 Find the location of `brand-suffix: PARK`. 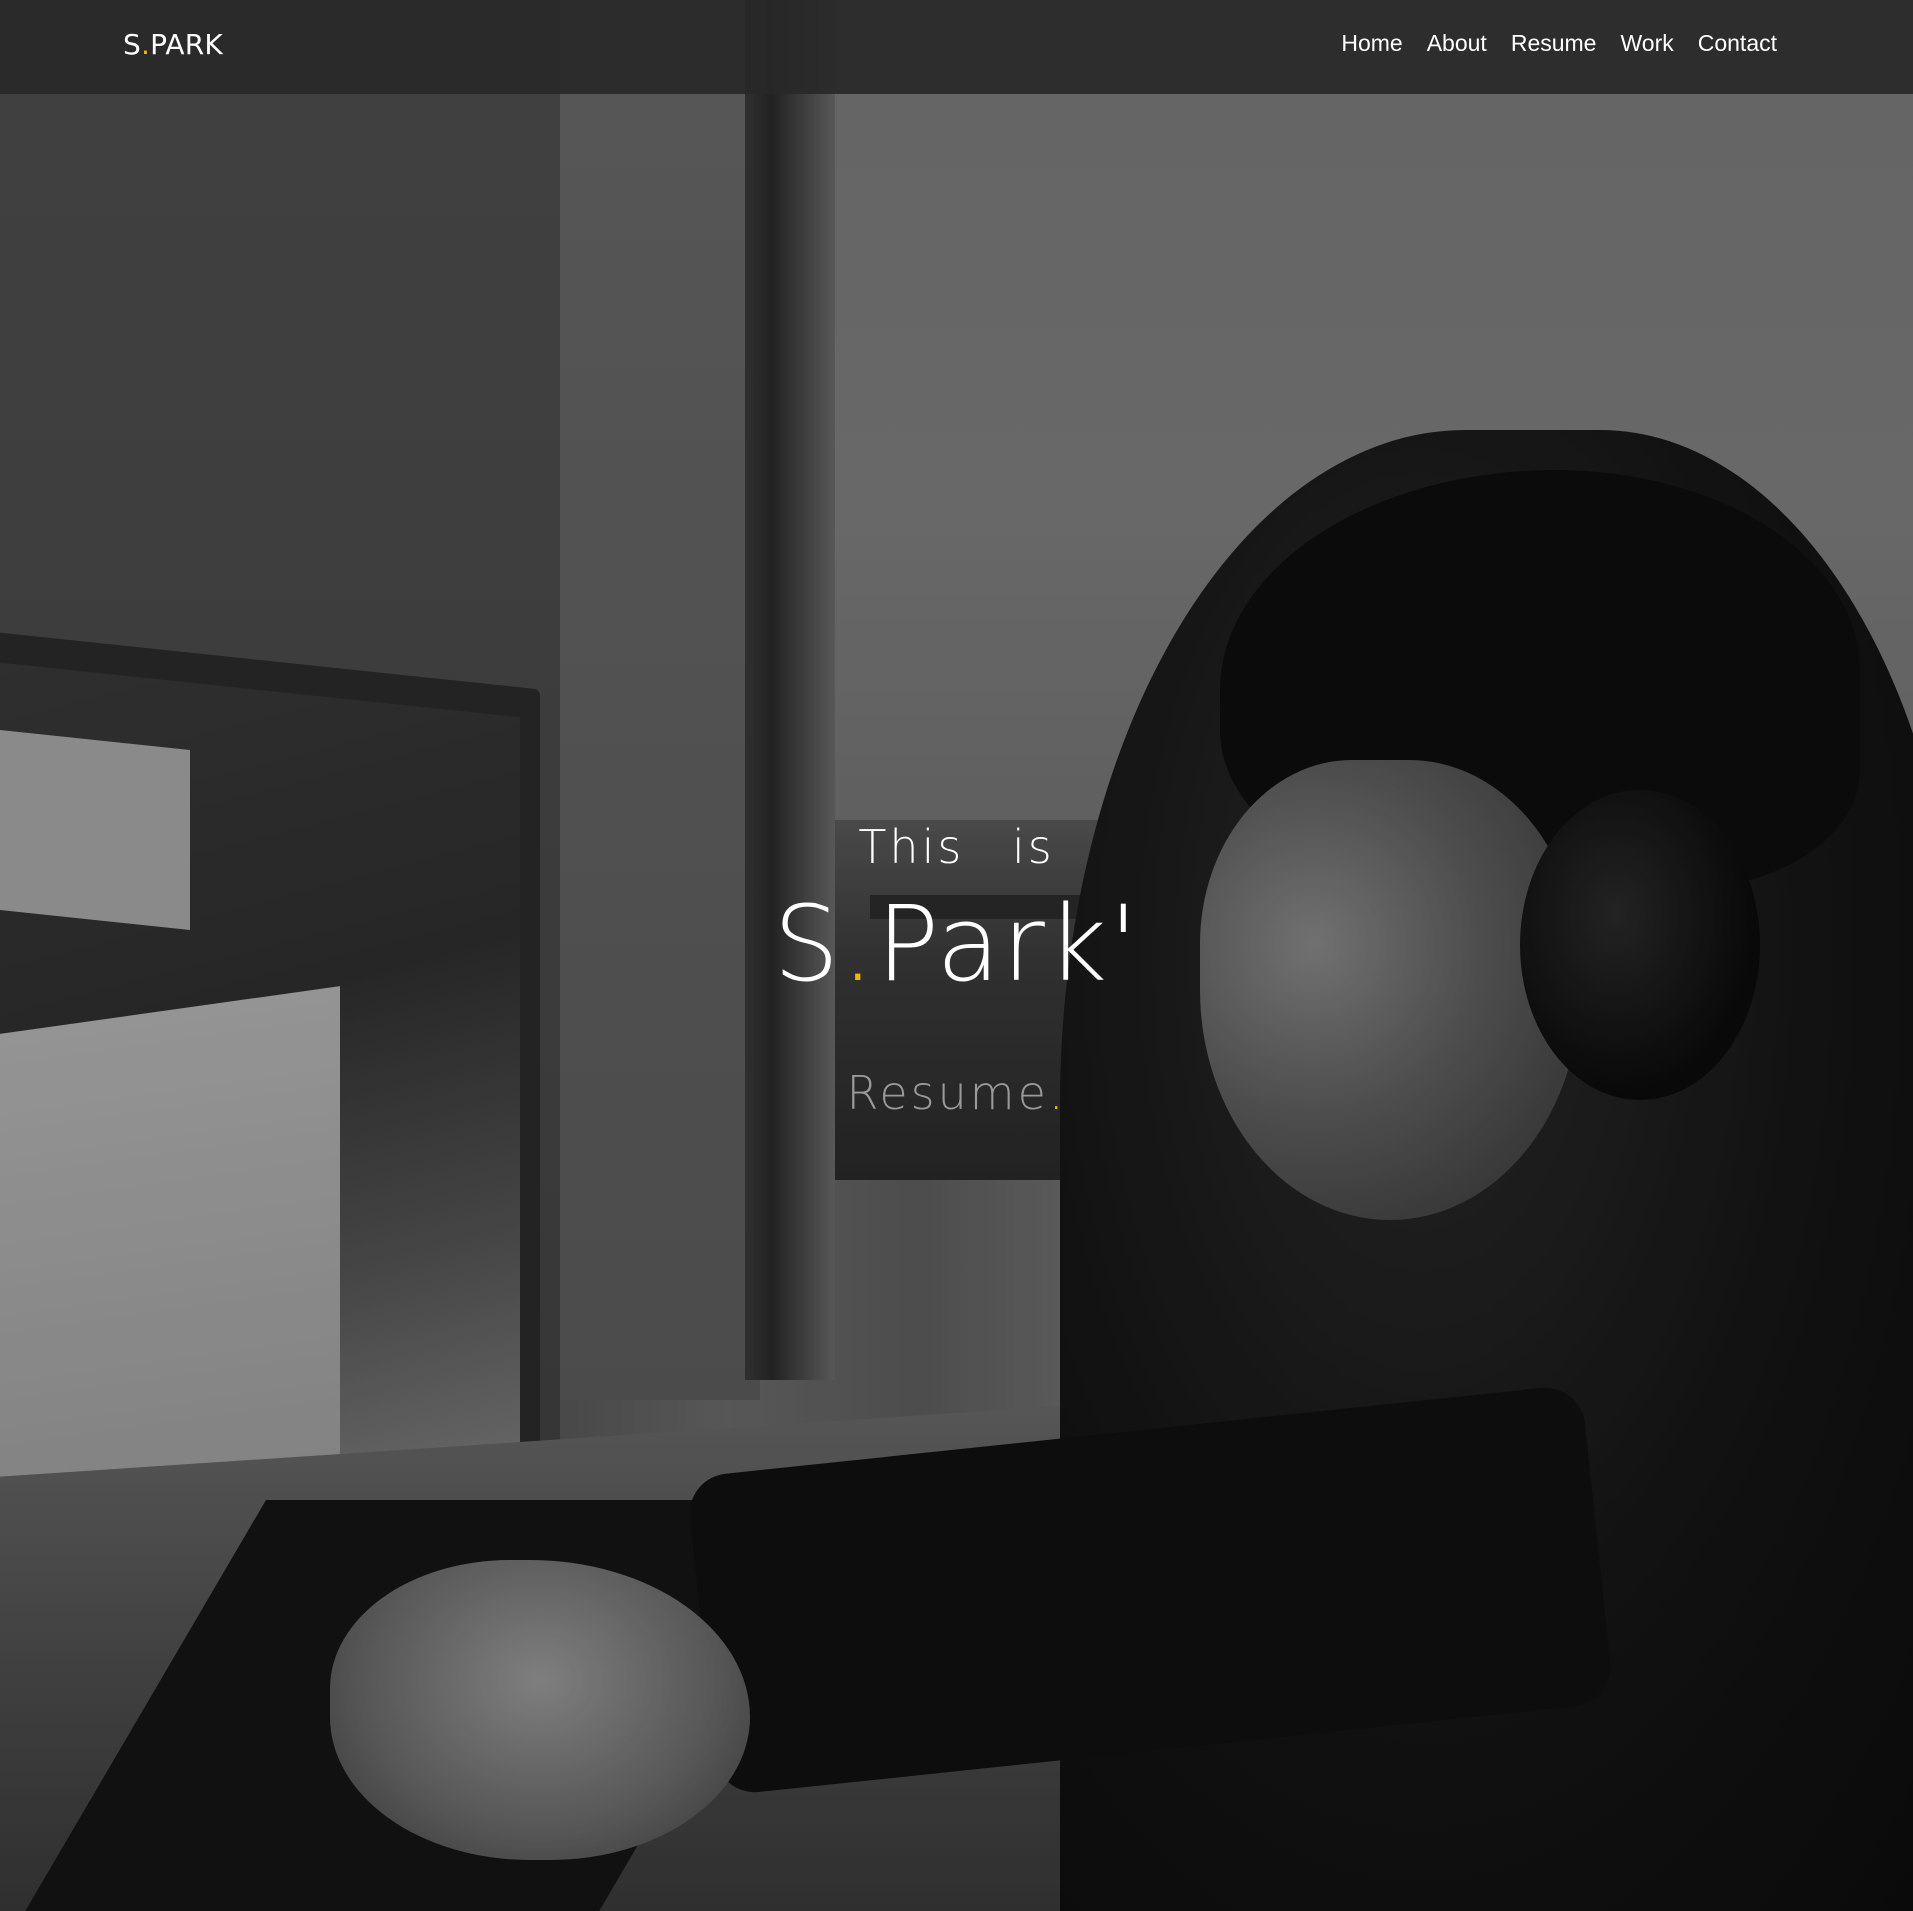

brand-suffix: PARK is located at coordinates (186, 44).